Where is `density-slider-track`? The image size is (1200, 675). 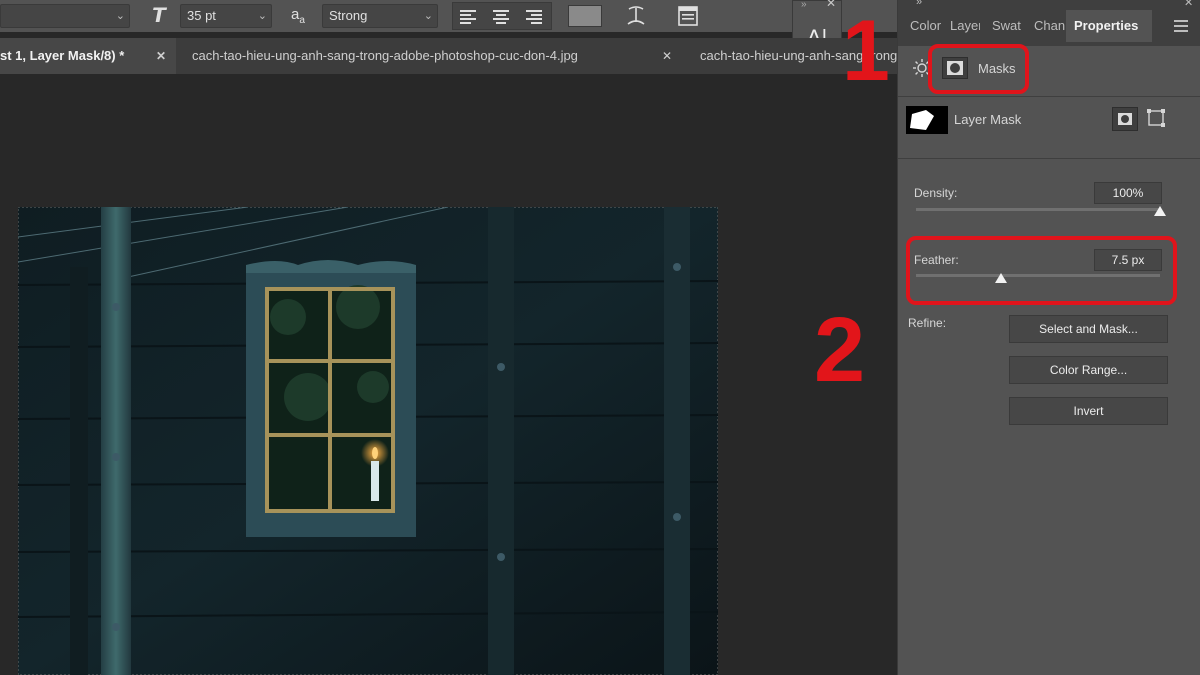 density-slider-track is located at coordinates (1038, 209).